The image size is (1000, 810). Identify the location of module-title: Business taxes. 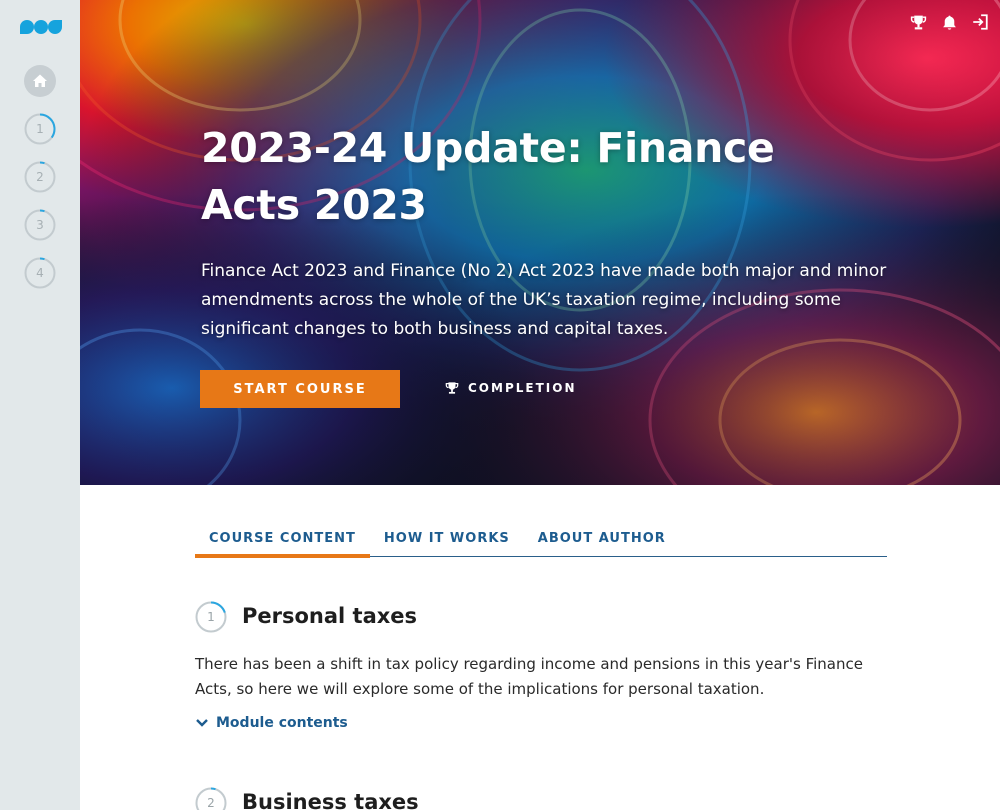
(330, 800).